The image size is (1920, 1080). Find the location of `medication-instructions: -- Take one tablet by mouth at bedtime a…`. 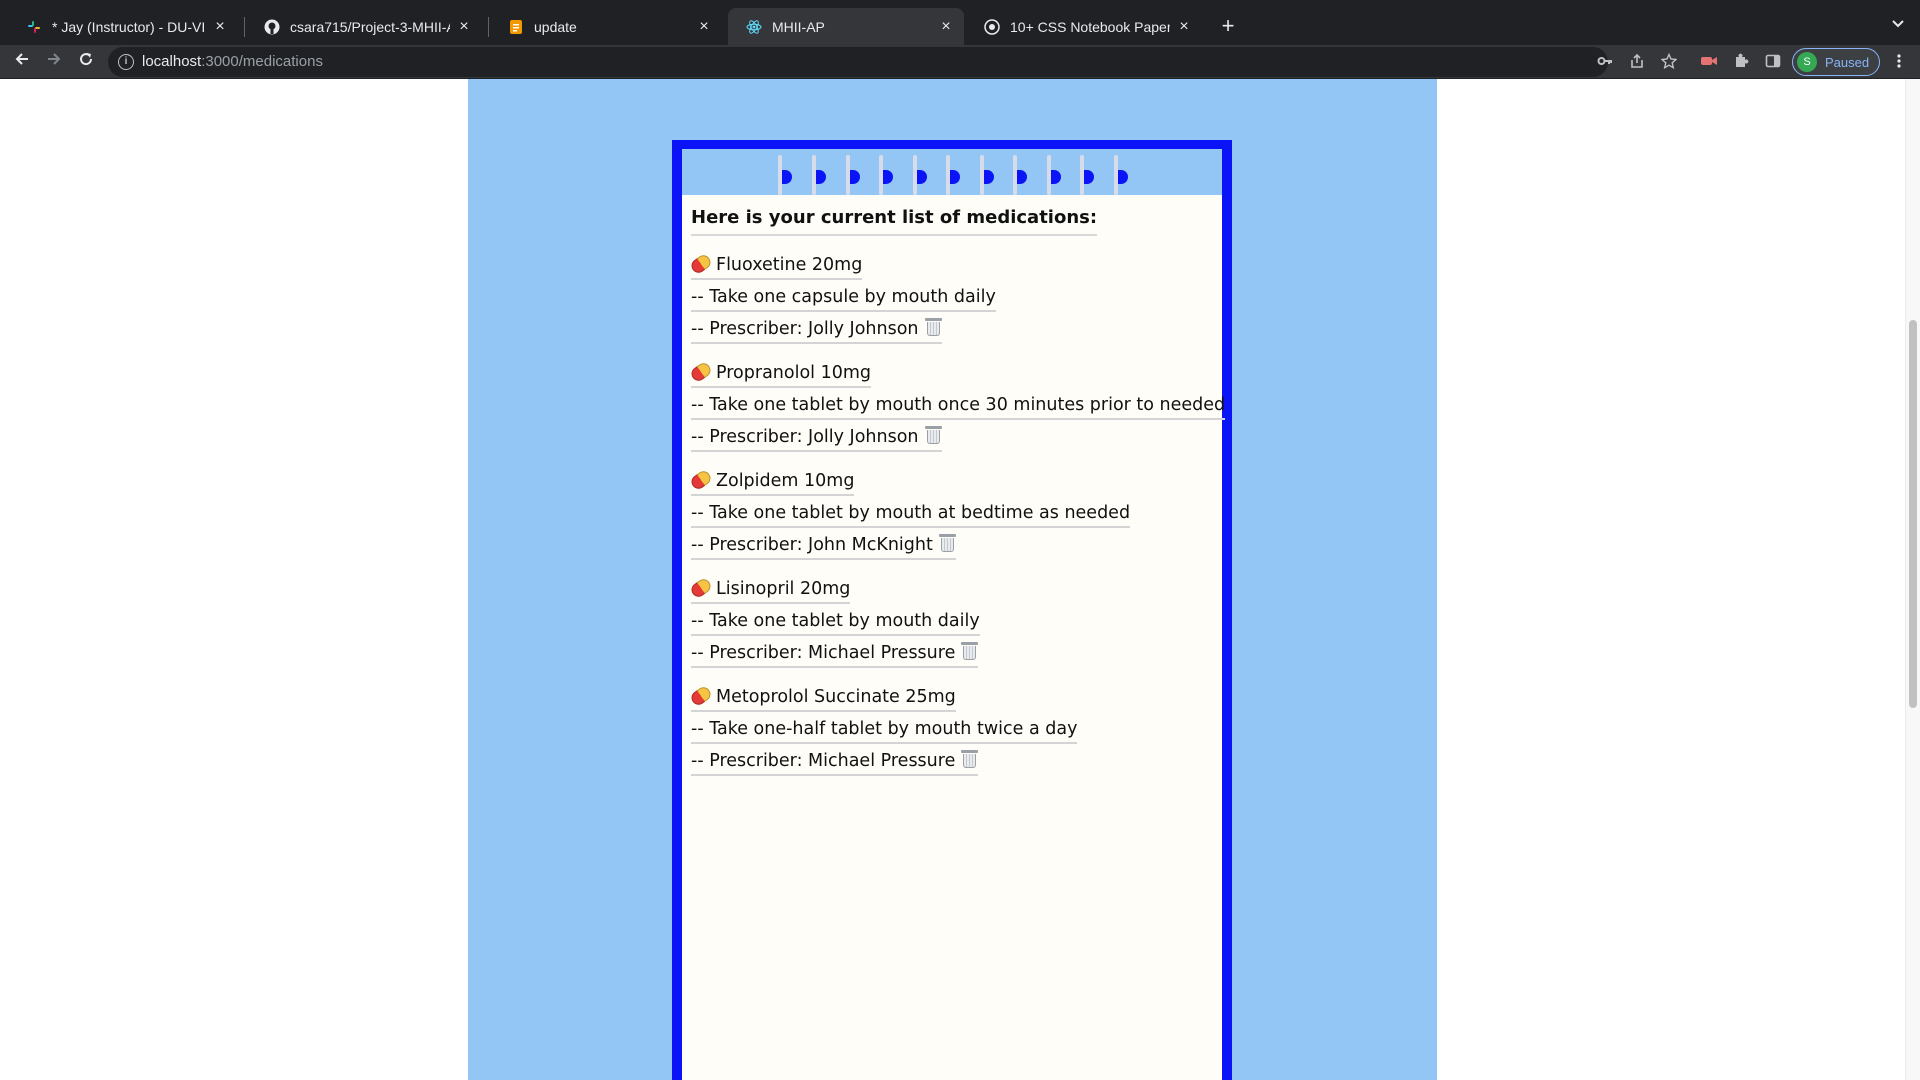

medication-instructions: -- Take one tablet by mouth at bedtime a… is located at coordinates (911, 514).